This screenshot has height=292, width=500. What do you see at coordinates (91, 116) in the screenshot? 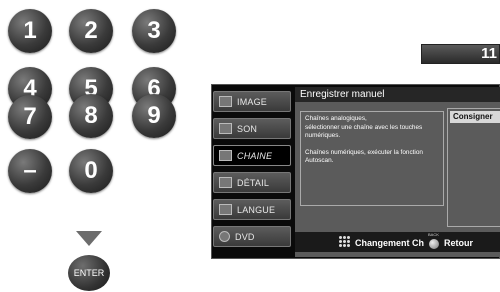
I see `key-8: 8` at bounding box center [91, 116].